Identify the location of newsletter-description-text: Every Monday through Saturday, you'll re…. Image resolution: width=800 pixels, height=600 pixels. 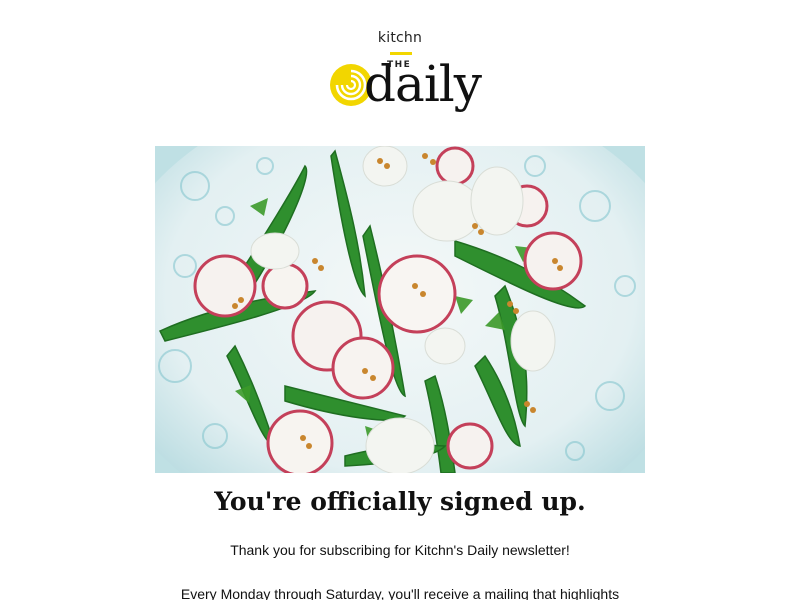
(400, 593).